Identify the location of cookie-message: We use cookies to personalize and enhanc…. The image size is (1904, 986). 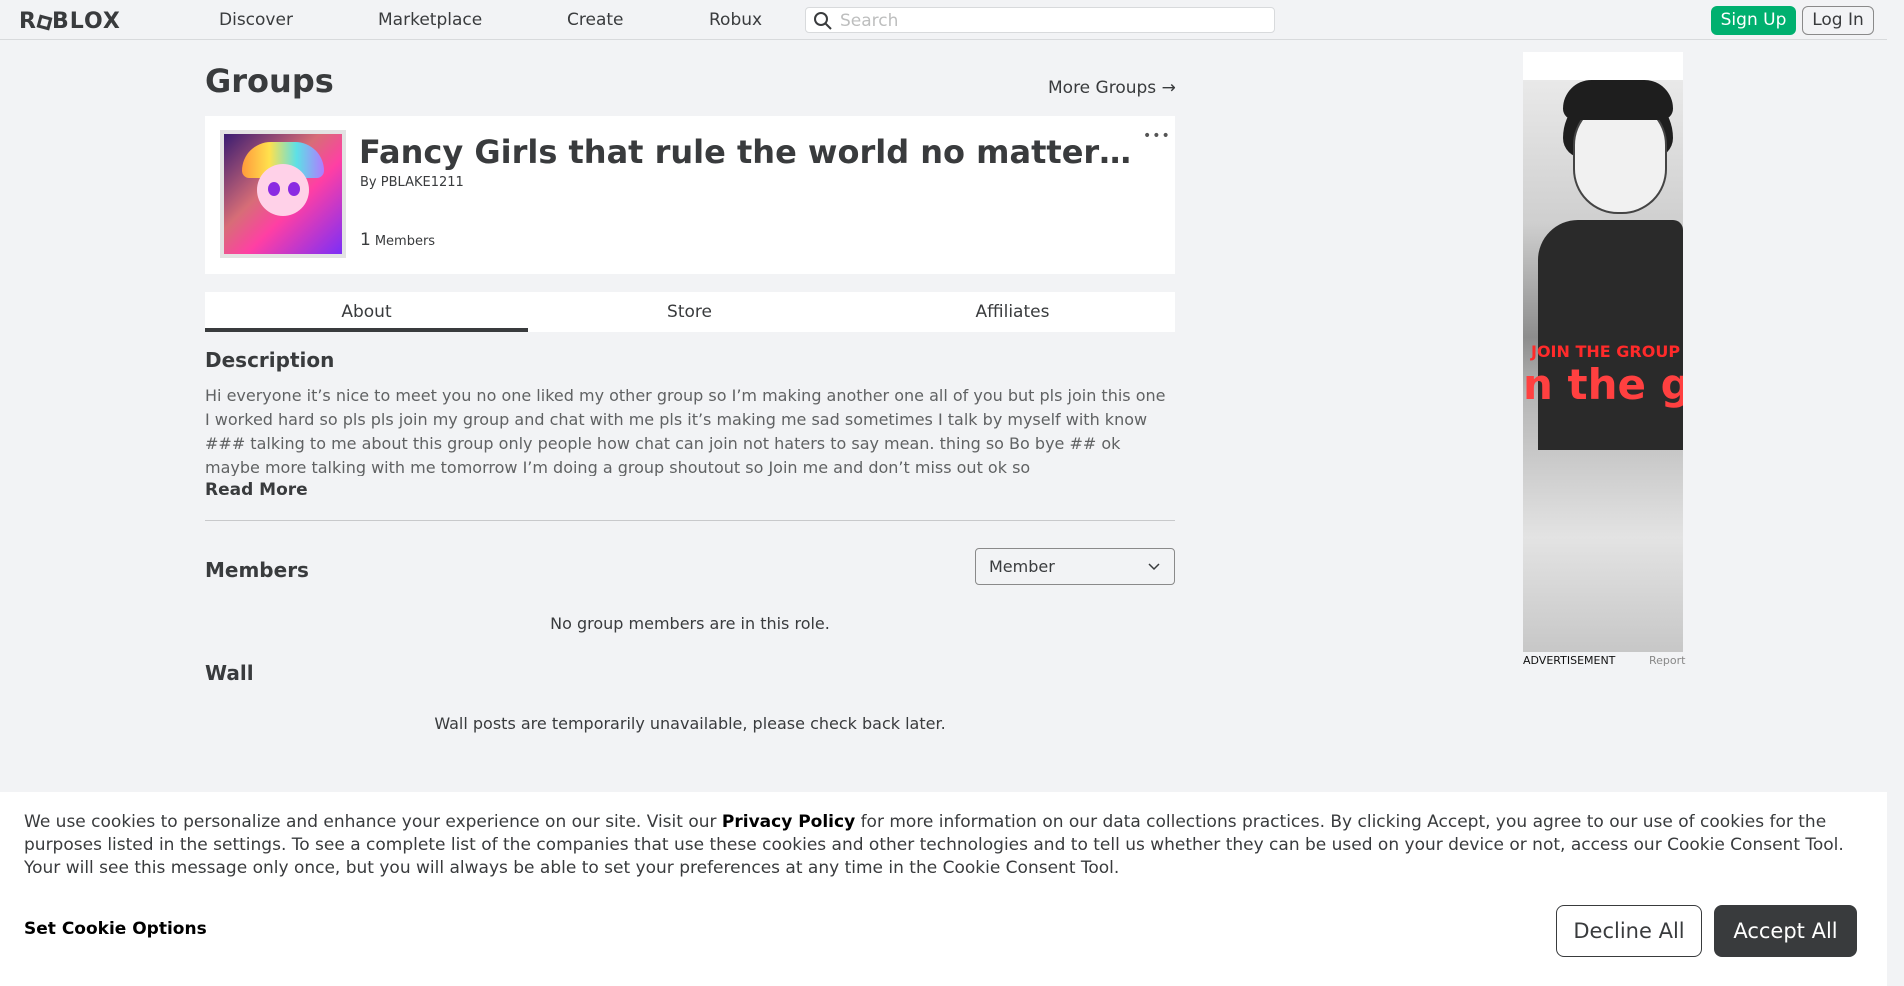
(949, 845).